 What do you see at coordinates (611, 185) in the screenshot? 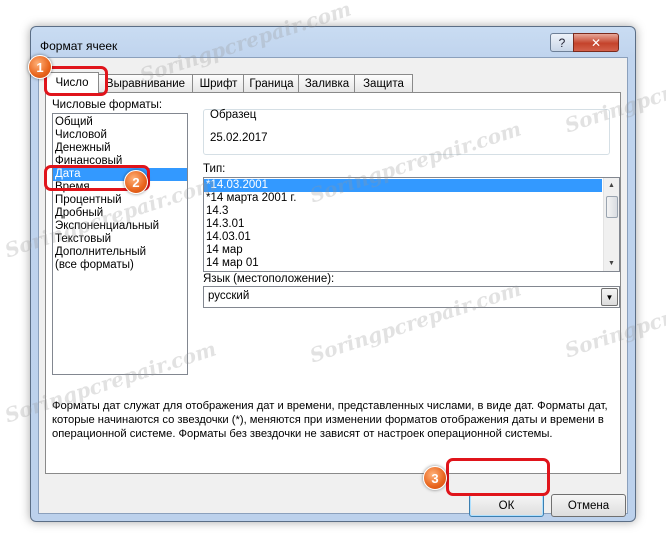
I see `scroll-up-icon: ▲` at bounding box center [611, 185].